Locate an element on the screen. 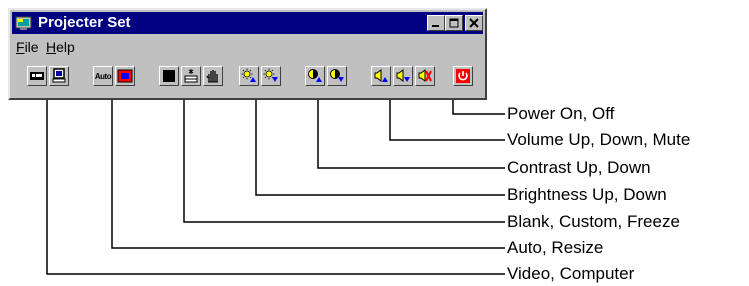 The height and width of the screenshot is (286, 749). toolbar: Auto is located at coordinates (245, 77).